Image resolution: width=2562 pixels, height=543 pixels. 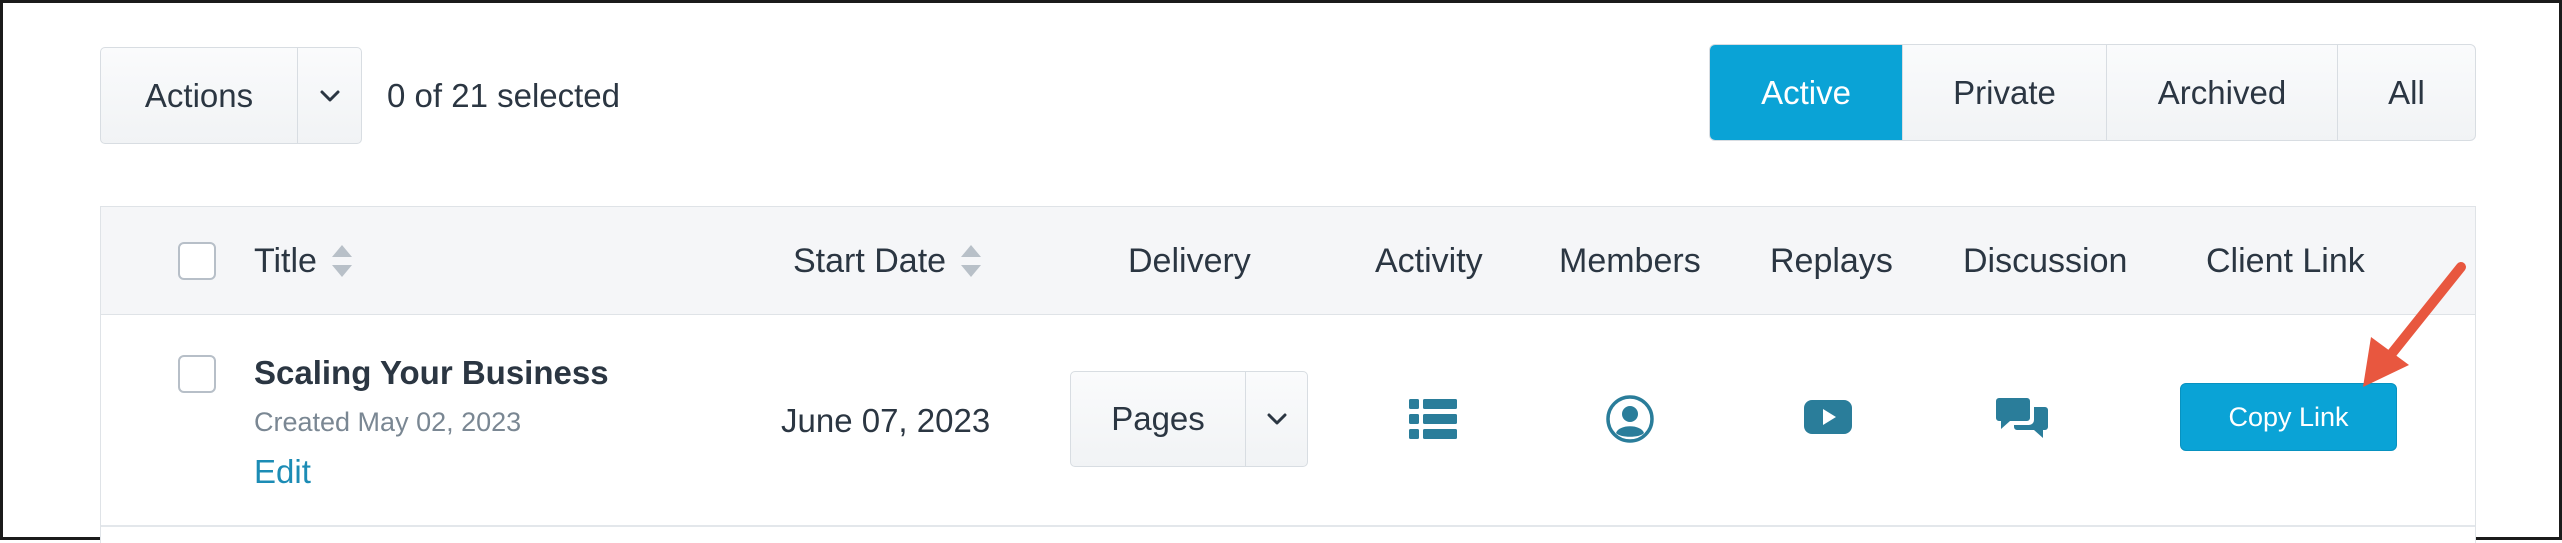 What do you see at coordinates (870, 260) in the screenshot?
I see `column-start-date-label: Start Date` at bounding box center [870, 260].